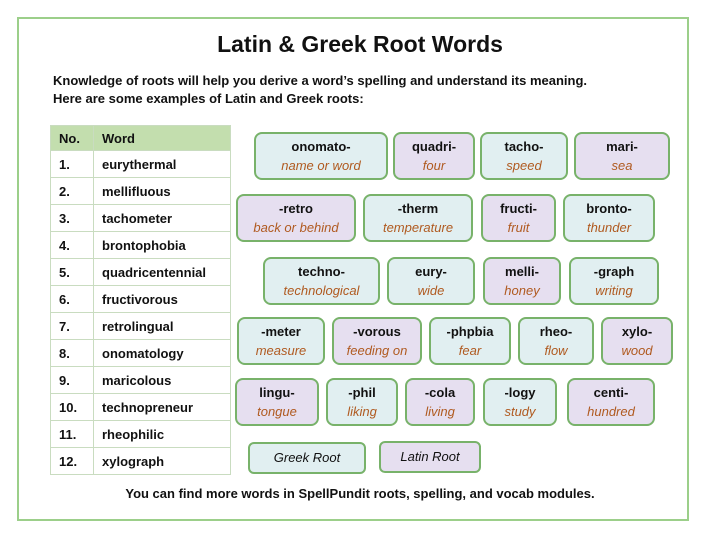 The image size is (720, 539). I want to click on row-word: brontophobia, so click(162, 245).